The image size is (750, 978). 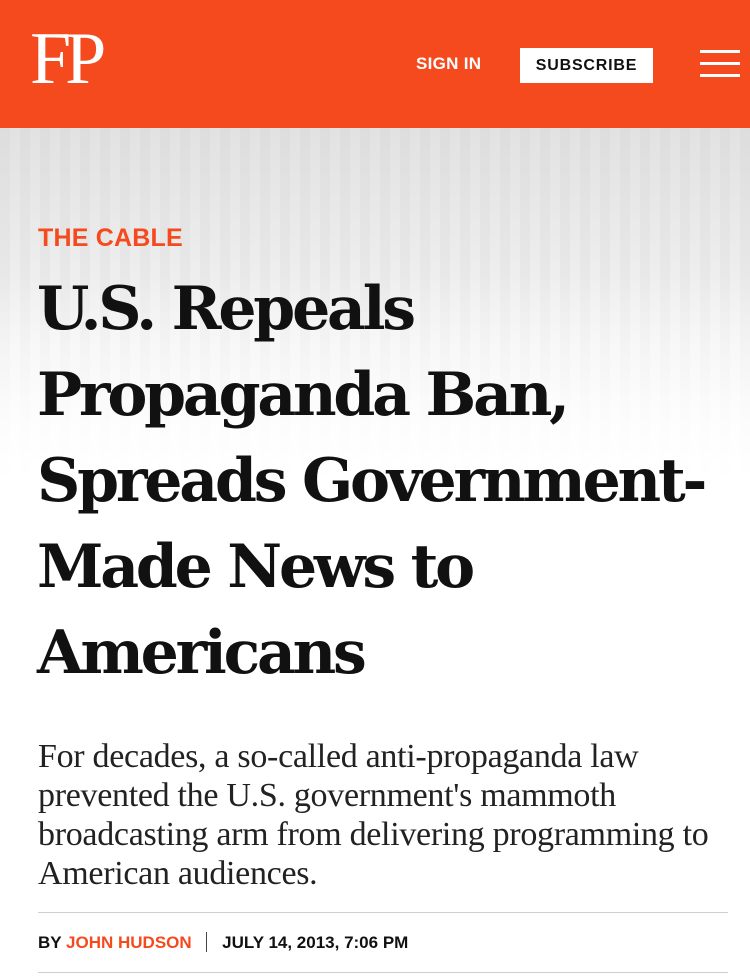 I want to click on publish-date: JULY 14, 2013, 7:06 PM, so click(x=315, y=942).